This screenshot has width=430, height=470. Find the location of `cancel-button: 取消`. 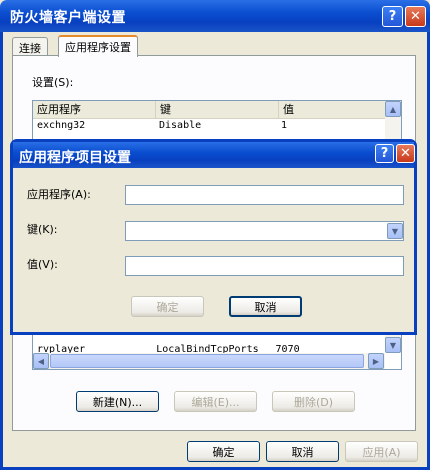

cancel-button: 取消 is located at coordinates (302, 451).